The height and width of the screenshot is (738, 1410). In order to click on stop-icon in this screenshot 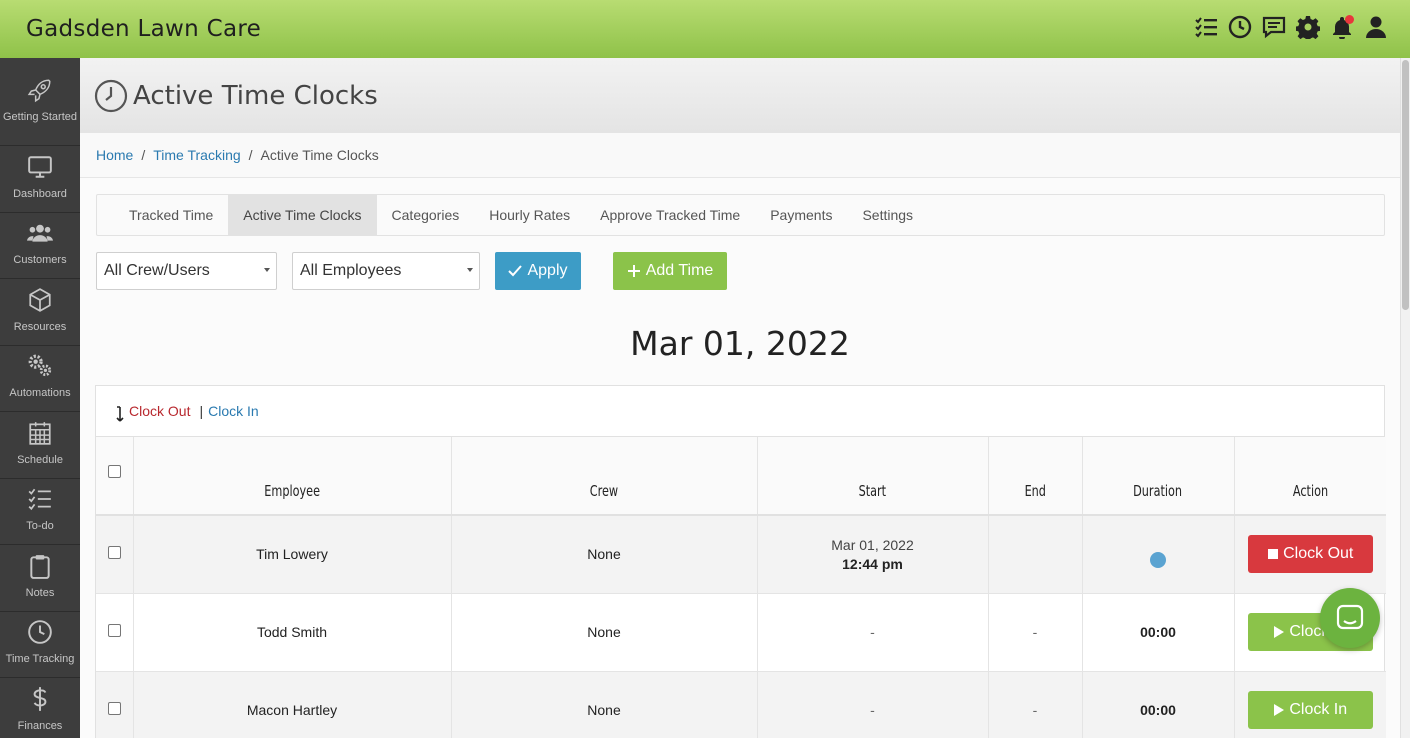, I will do `click(1273, 554)`.